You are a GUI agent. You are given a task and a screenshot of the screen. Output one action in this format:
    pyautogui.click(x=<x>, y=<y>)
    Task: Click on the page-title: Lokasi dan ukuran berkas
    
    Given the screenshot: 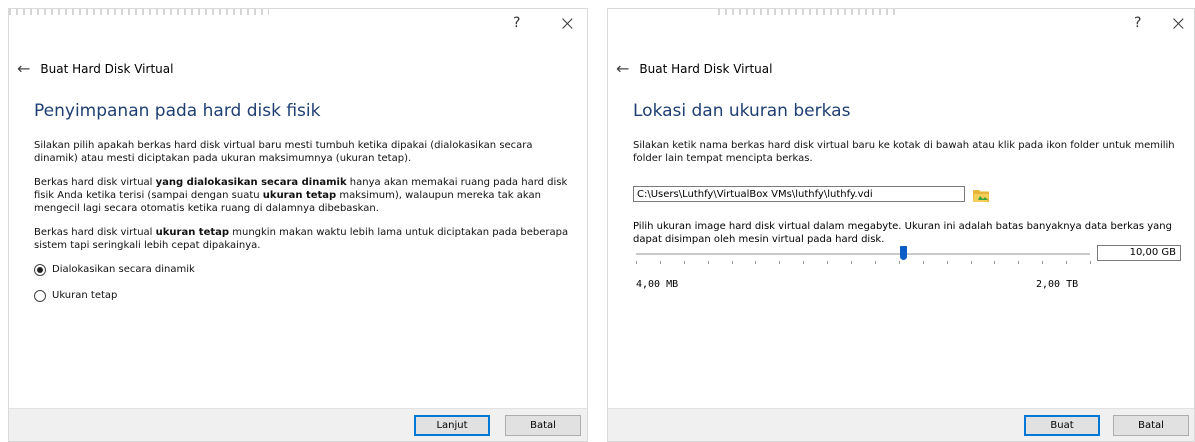 What is the action you would take?
    pyautogui.click(x=742, y=111)
    